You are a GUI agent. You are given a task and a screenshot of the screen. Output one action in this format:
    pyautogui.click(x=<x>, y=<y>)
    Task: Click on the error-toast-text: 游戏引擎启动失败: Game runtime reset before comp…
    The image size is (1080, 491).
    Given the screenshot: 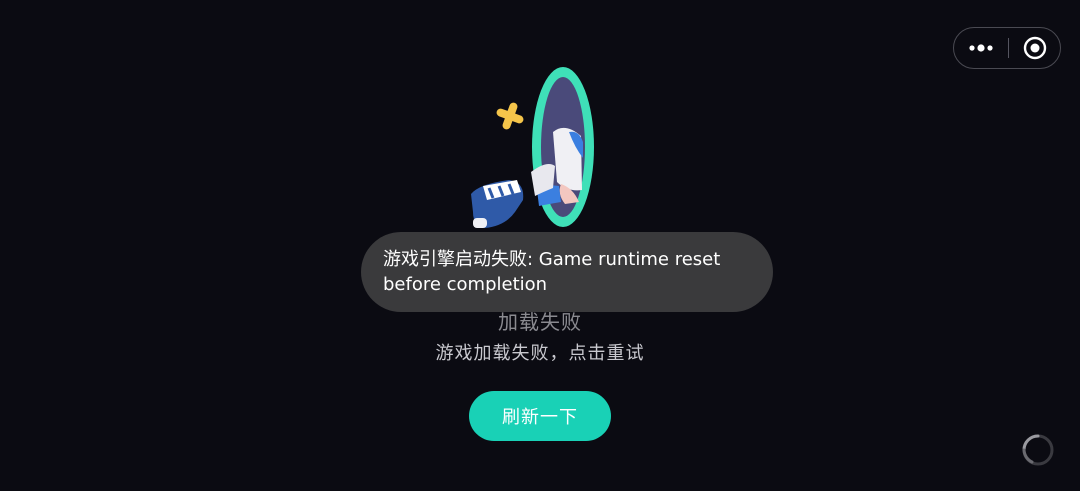 What is the action you would take?
    pyautogui.click(x=552, y=272)
    